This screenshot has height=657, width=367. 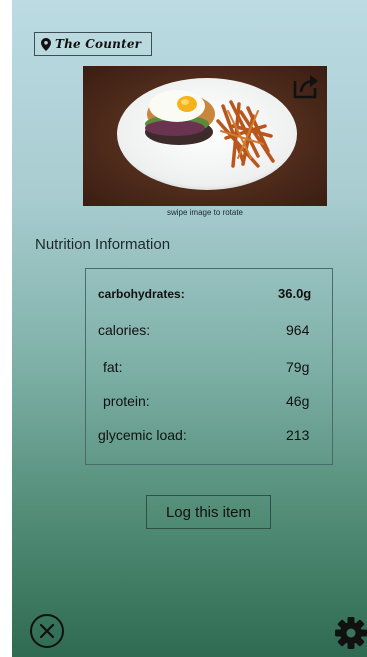 I want to click on nutrition-value: 79g, so click(x=298, y=367).